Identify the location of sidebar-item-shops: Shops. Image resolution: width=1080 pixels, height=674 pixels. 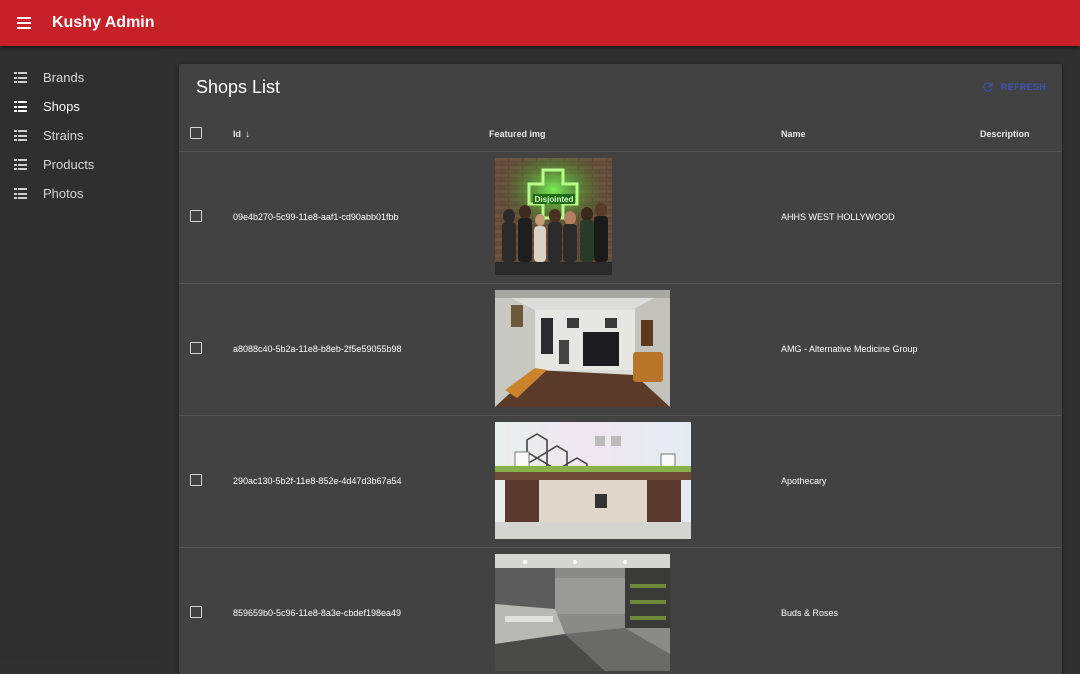
(80, 106).